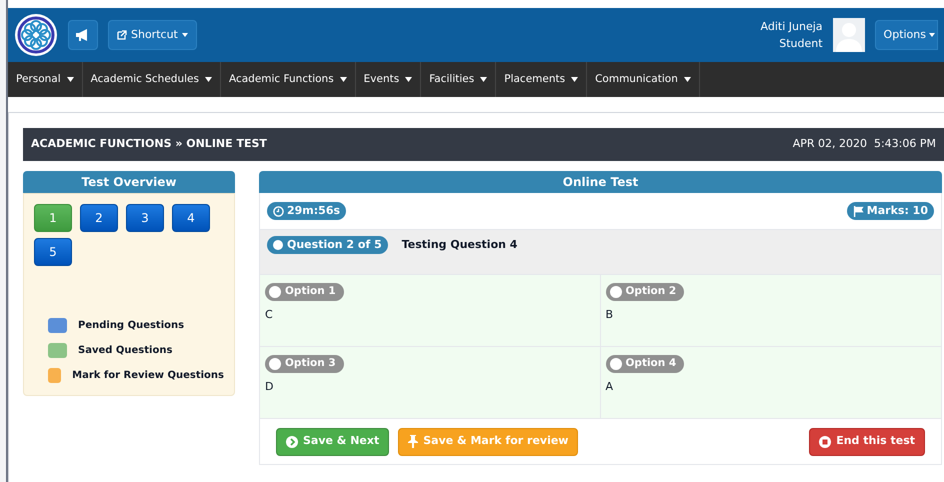  I want to click on option-radio: Option 3, so click(304, 364).